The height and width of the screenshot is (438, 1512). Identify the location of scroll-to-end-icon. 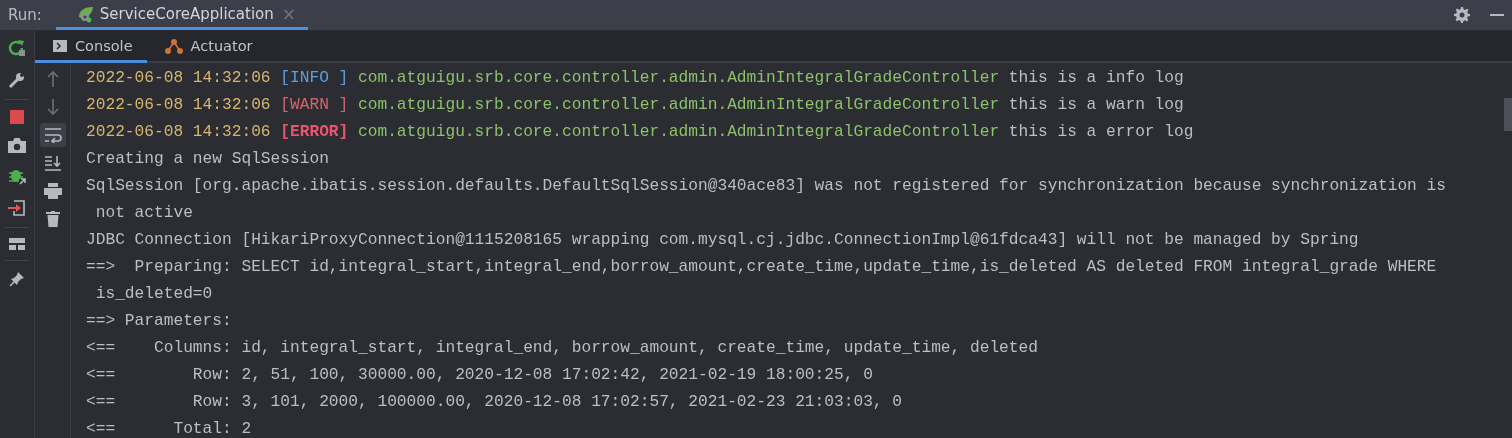
(52, 163).